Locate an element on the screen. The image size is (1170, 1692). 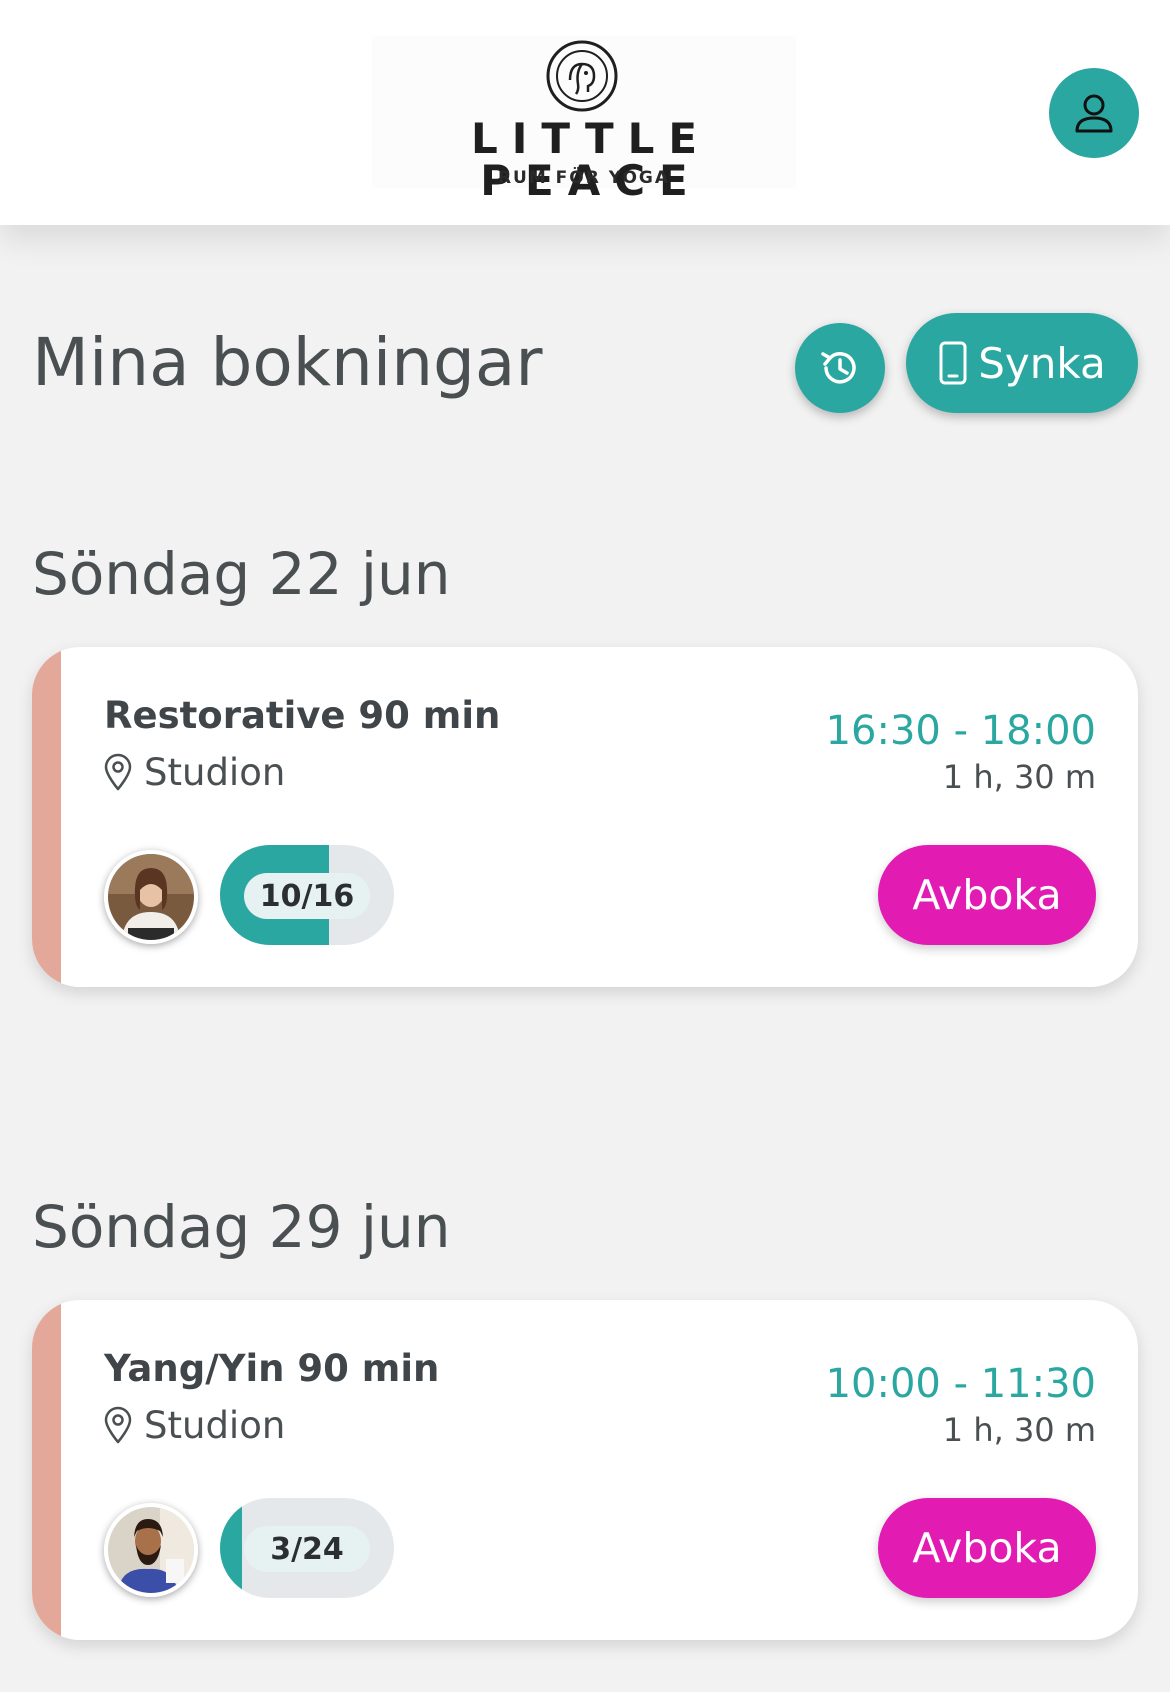
time-range: 10:00 - 11:30 is located at coordinates (960, 1384).